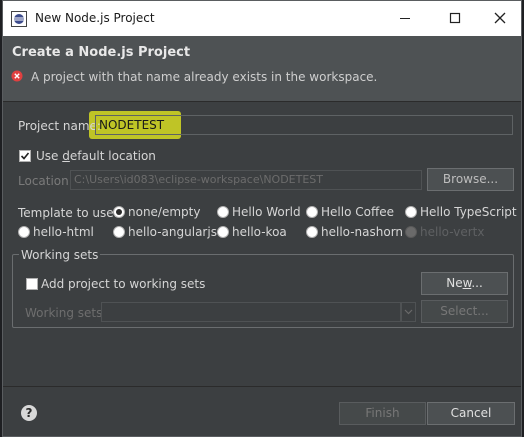 Image resolution: width=524 pixels, height=437 pixels. What do you see at coordinates (262, 18) in the screenshot?
I see `title-bar: New Node.js Project` at bounding box center [262, 18].